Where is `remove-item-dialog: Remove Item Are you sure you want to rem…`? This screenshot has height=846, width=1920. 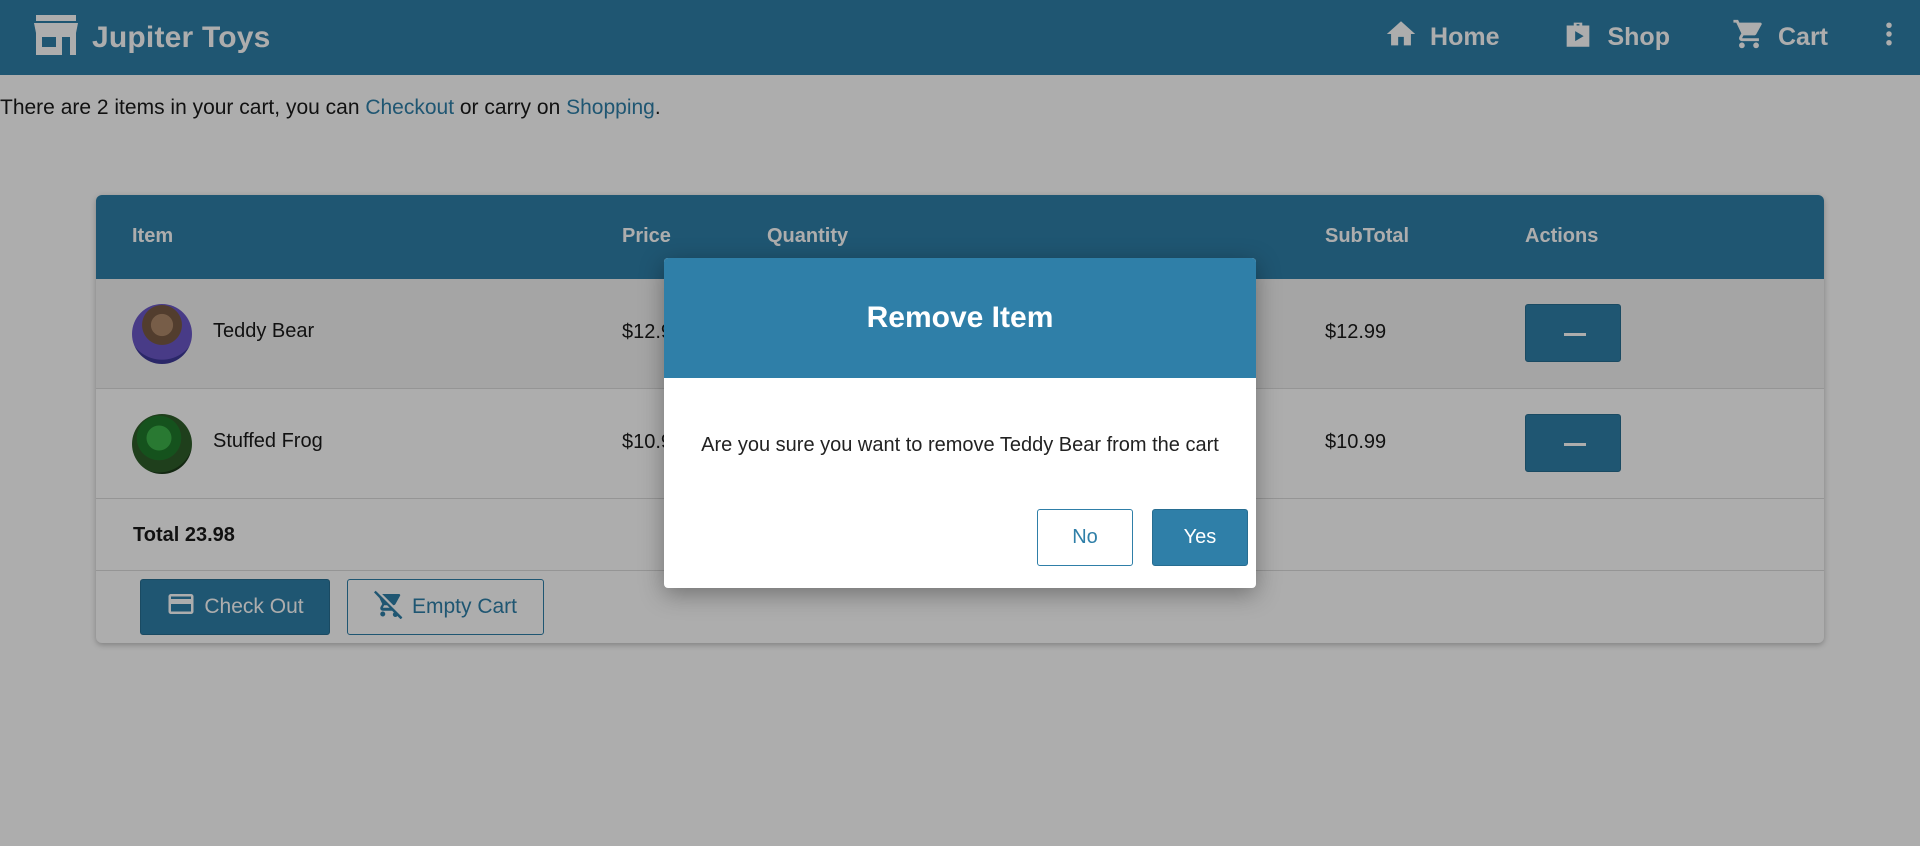 remove-item-dialog: Remove Item Are you sure you want to rem… is located at coordinates (960, 423).